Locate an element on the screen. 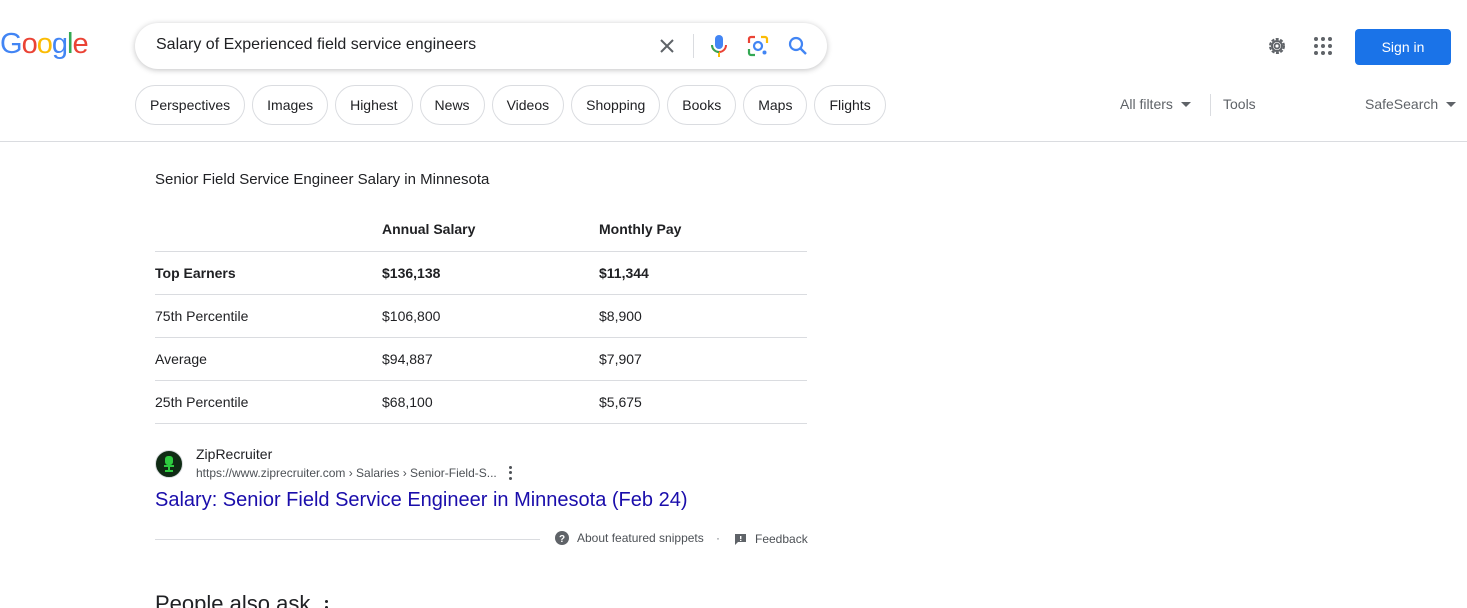 This screenshot has height=608, width=1467. chip-shopping: Shopping is located at coordinates (616, 105).